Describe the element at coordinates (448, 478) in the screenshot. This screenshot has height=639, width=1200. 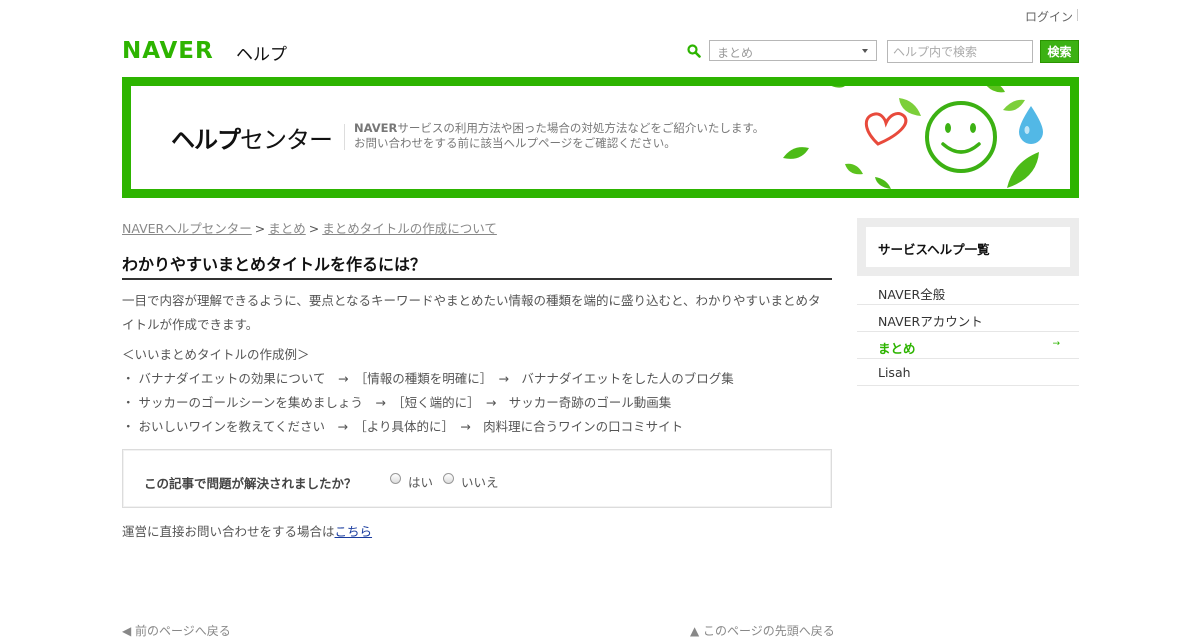
I see `feedback-no-radio` at that location.